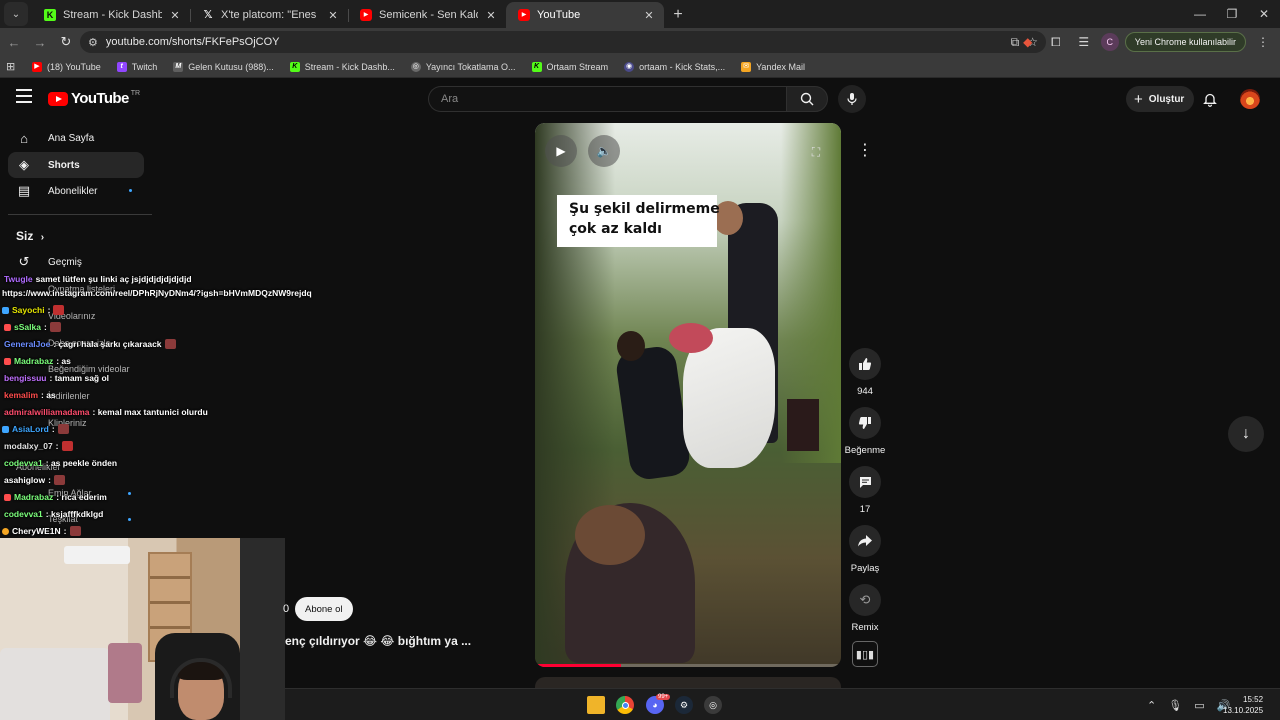 This screenshot has height=720, width=1280. What do you see at coordinates (7, 497) in the screenshot?
I see `badge-icon` at bounding box center [7, 497].